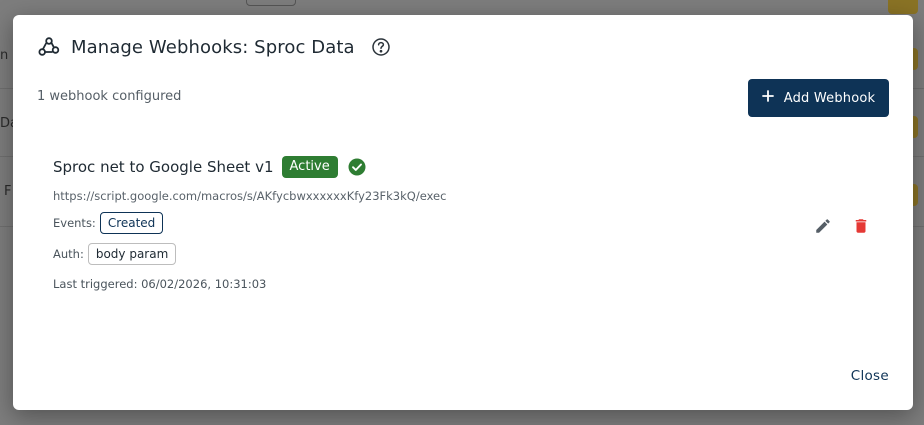 The image size is (924, 425). I want to click on events-row: Events: Created, so click(463, 223).